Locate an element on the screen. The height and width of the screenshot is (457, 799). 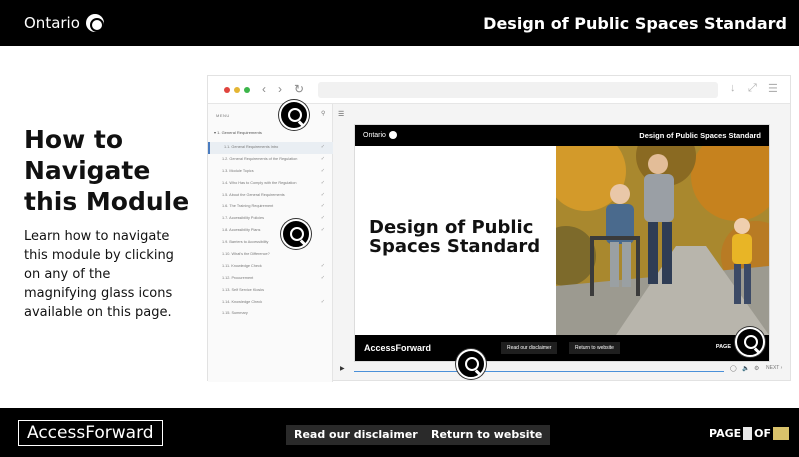
of-label: OF is located at coordinates (762, 433).